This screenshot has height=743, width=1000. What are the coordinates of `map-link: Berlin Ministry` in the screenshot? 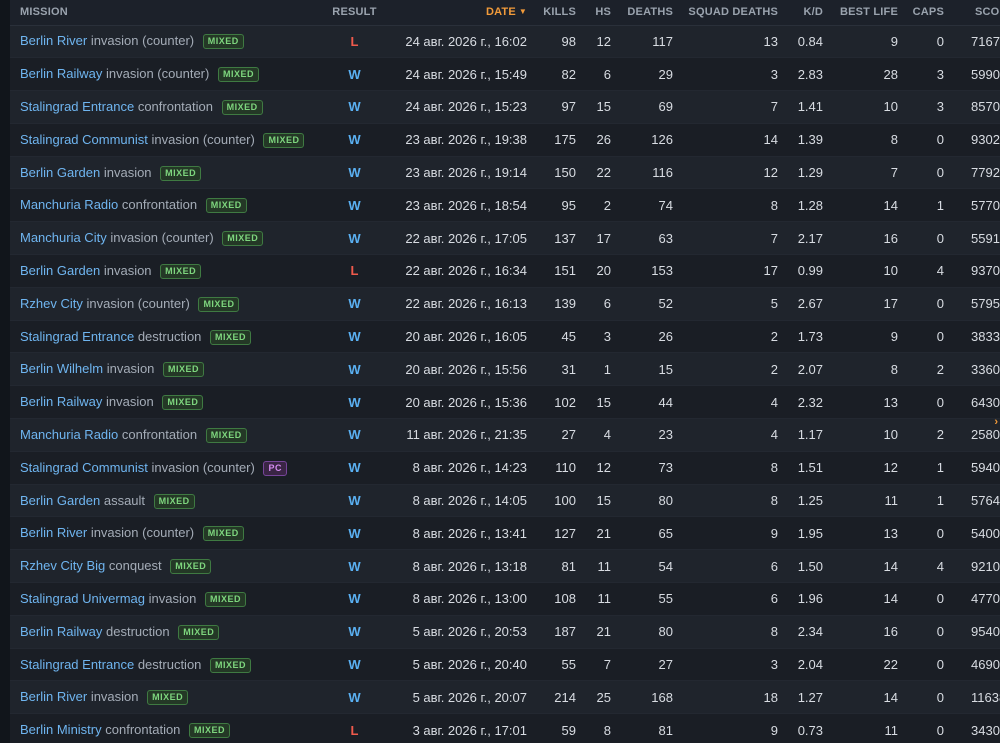 It's located at (61, 729).